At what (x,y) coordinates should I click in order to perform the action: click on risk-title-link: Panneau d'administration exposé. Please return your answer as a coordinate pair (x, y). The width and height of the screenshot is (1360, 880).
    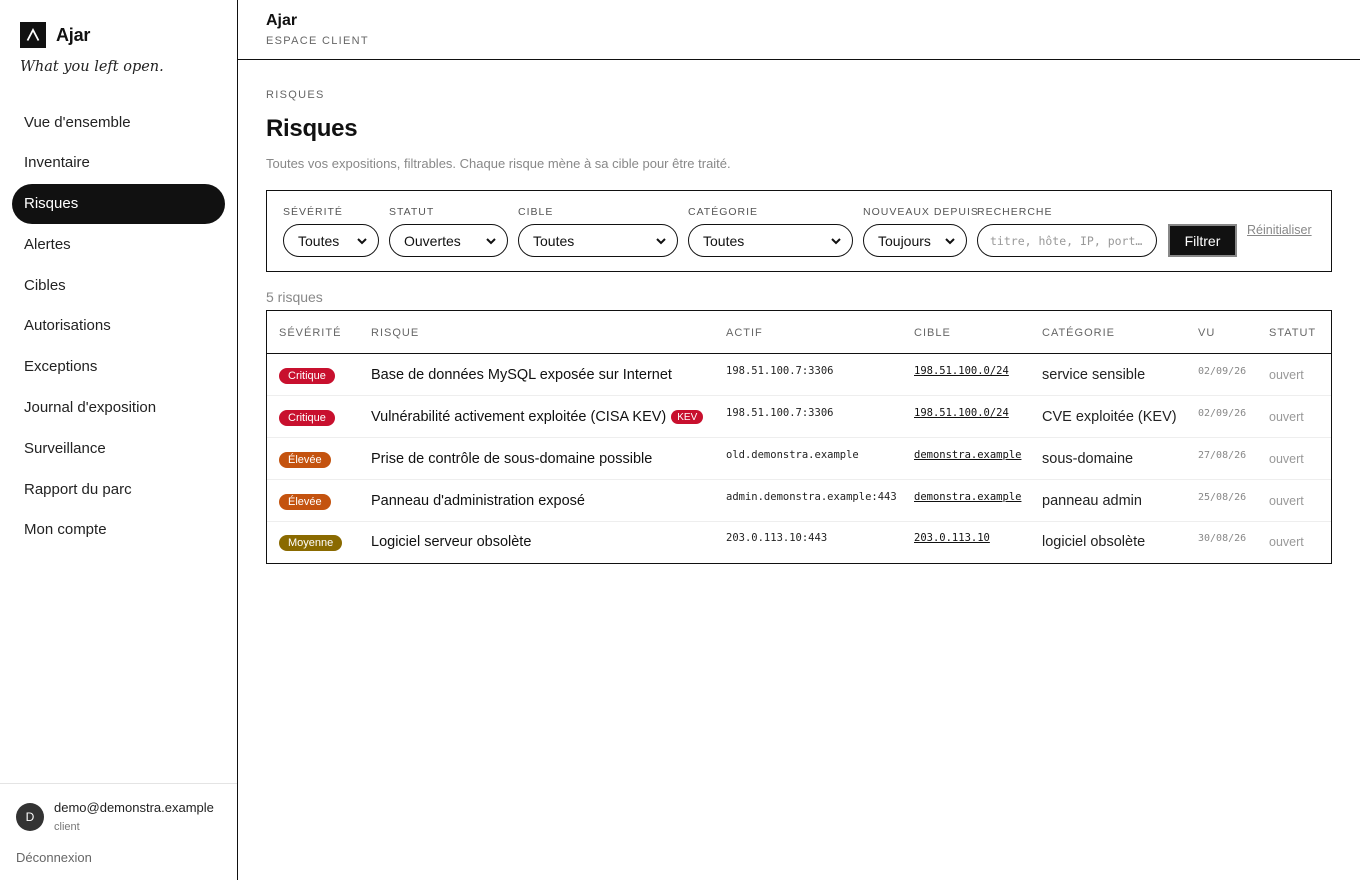
    Looking at the image, I should click on (478, 501).